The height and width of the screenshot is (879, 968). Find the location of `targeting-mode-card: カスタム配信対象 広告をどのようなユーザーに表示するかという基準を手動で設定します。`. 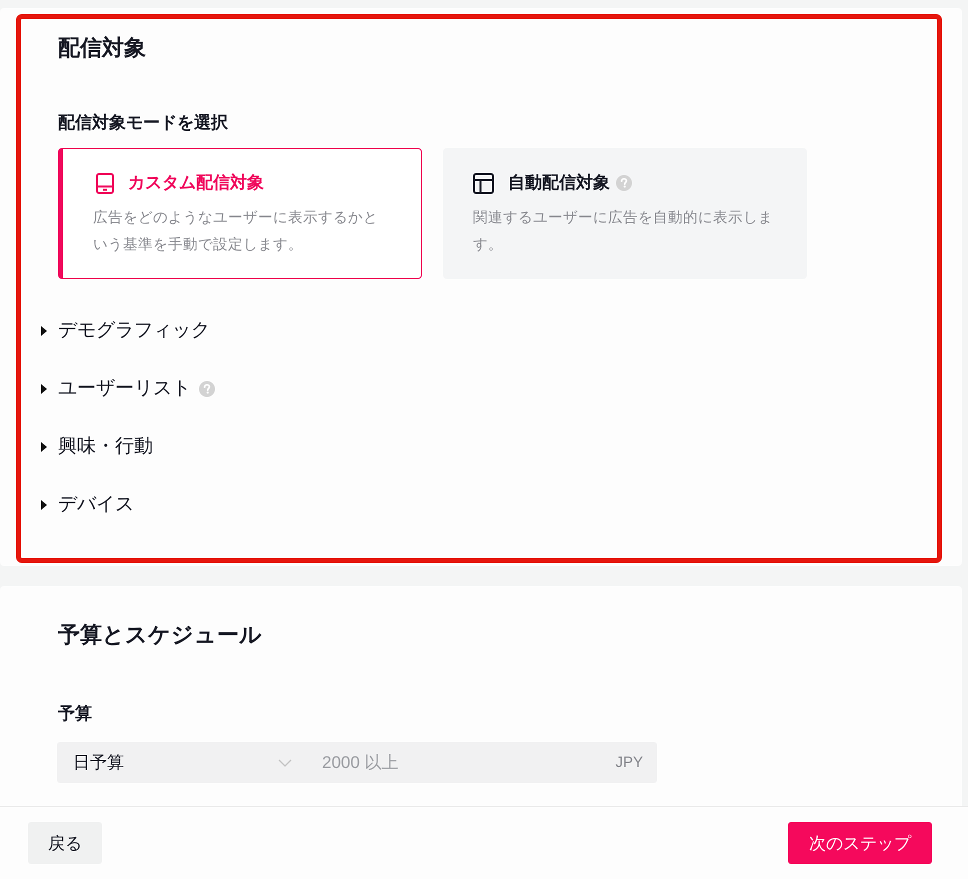

targeting-mode-card: カスタム配信対象 広告をどのようなユーザーに表示するかという基準を手動で設定します。 is located at coordinates (240, 213).